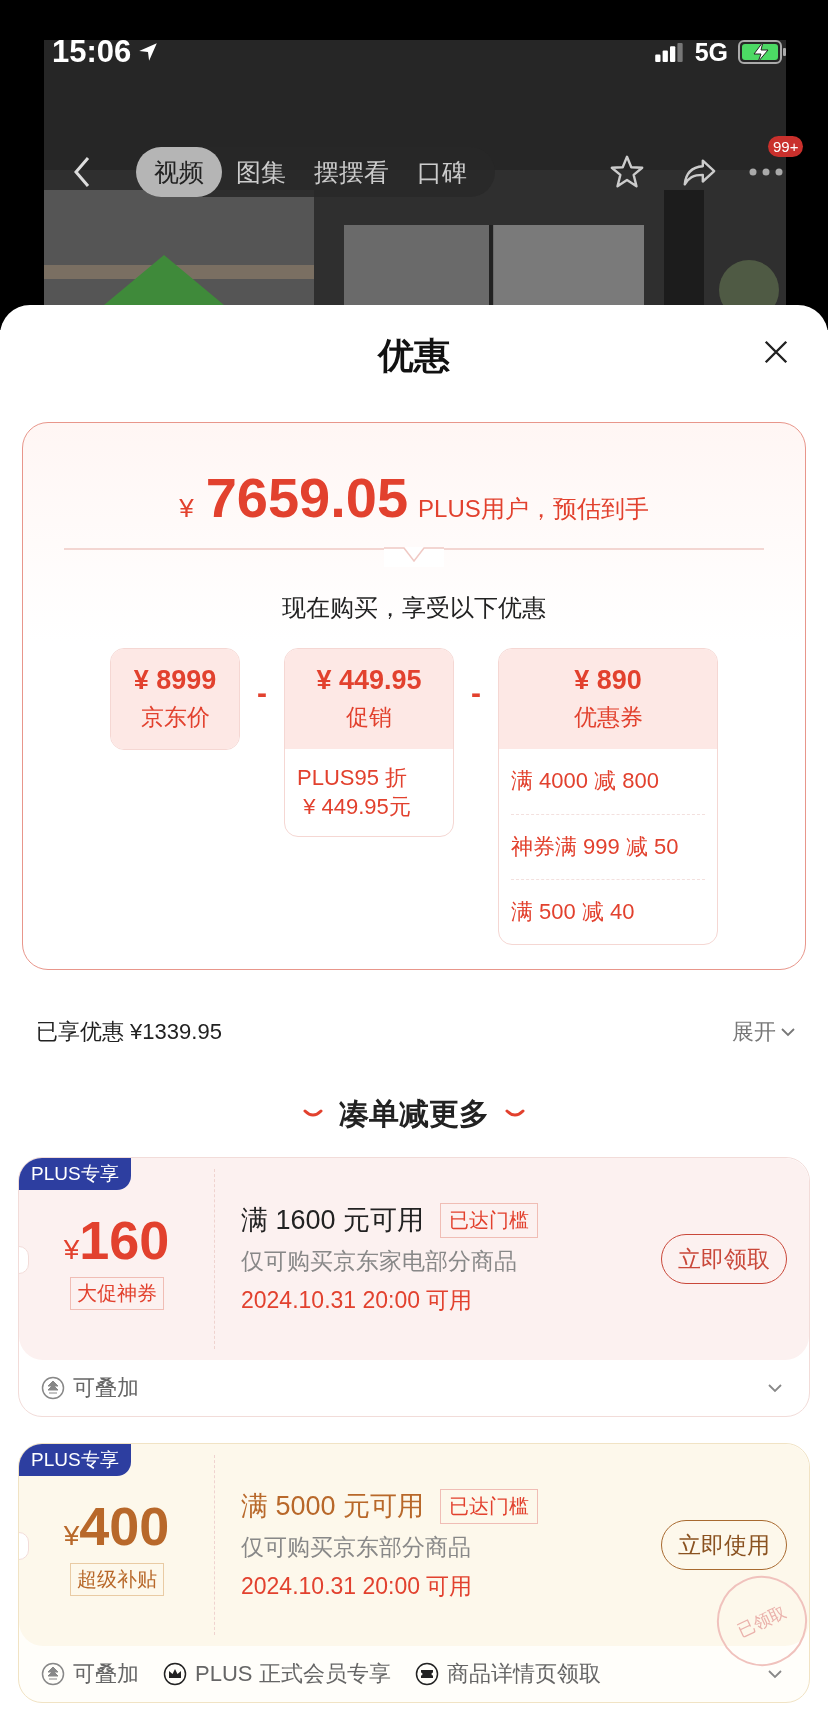 Image resolution: width=828 pixels, height=1720 pixels. Describe the element at coordinates (175, 717) in the screenshot. I see `part-label: 京东价` at that location.